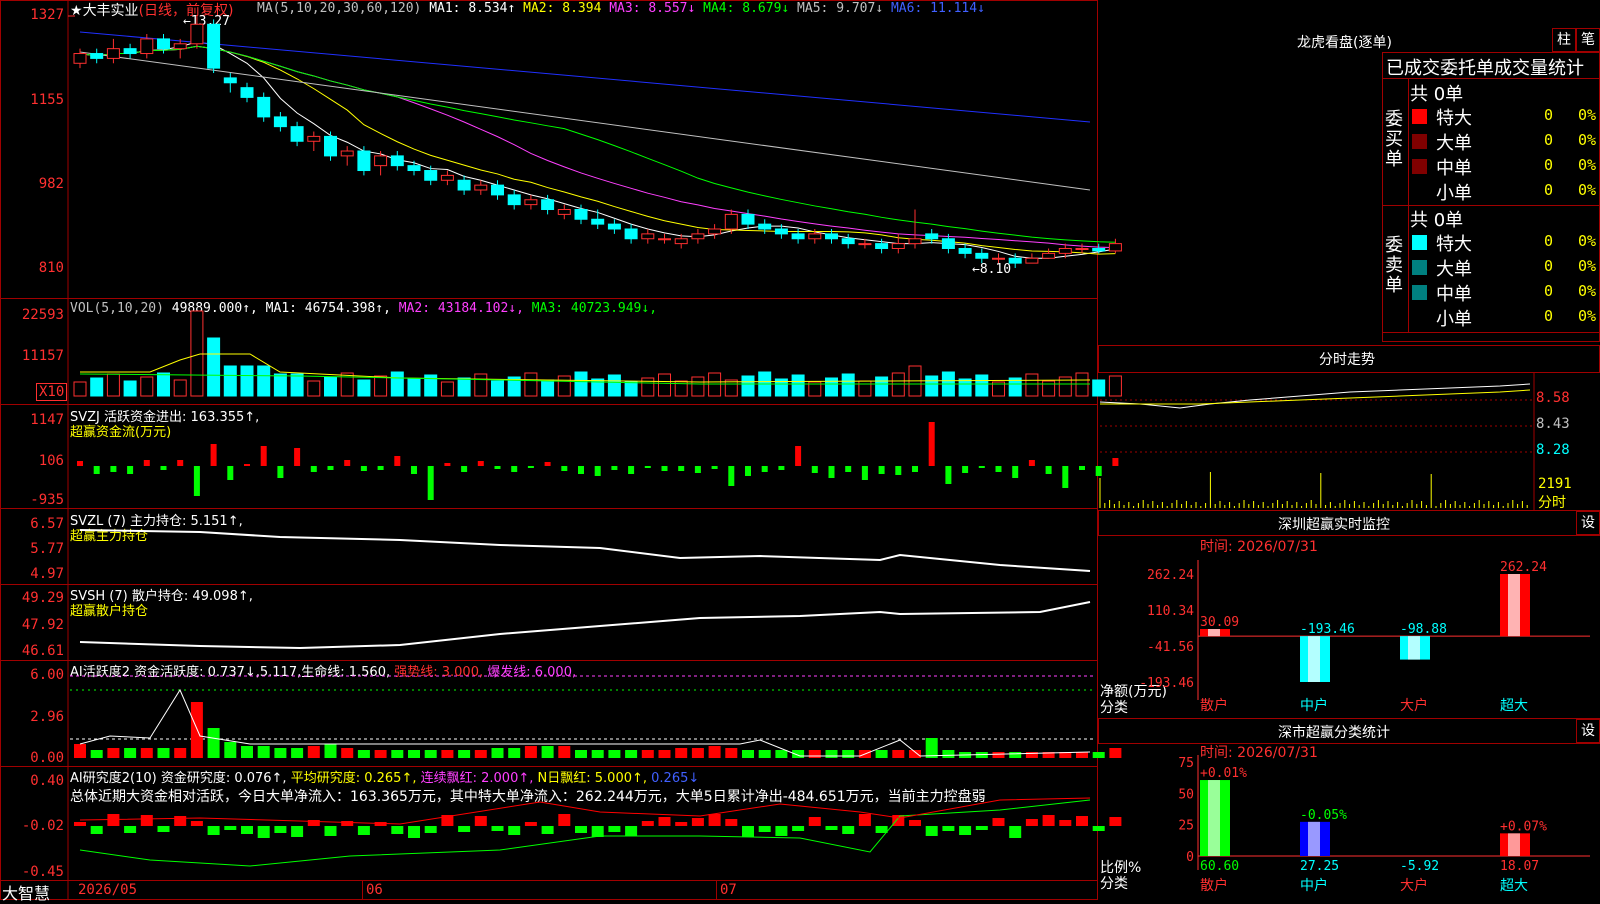 This screenshot has height=904, width=1600. I want to click on sz-class-change: -0.05%, so click(1323, 815).